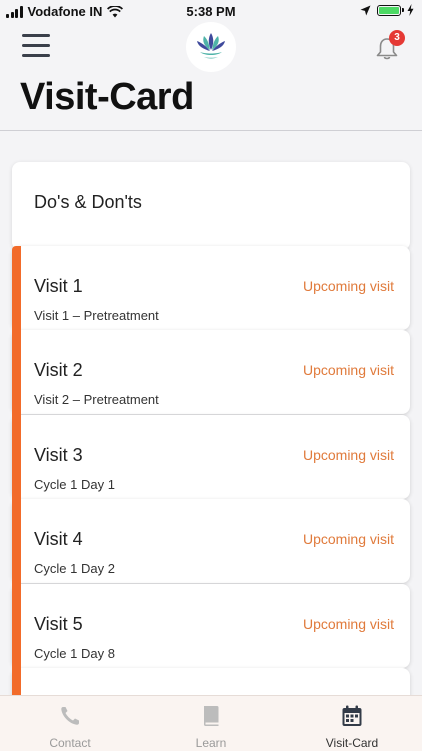  What do you see at coordinates (107, 97) in the screenshot?
I see `page-title: Visit-Card` at bounding box center [107, 97].